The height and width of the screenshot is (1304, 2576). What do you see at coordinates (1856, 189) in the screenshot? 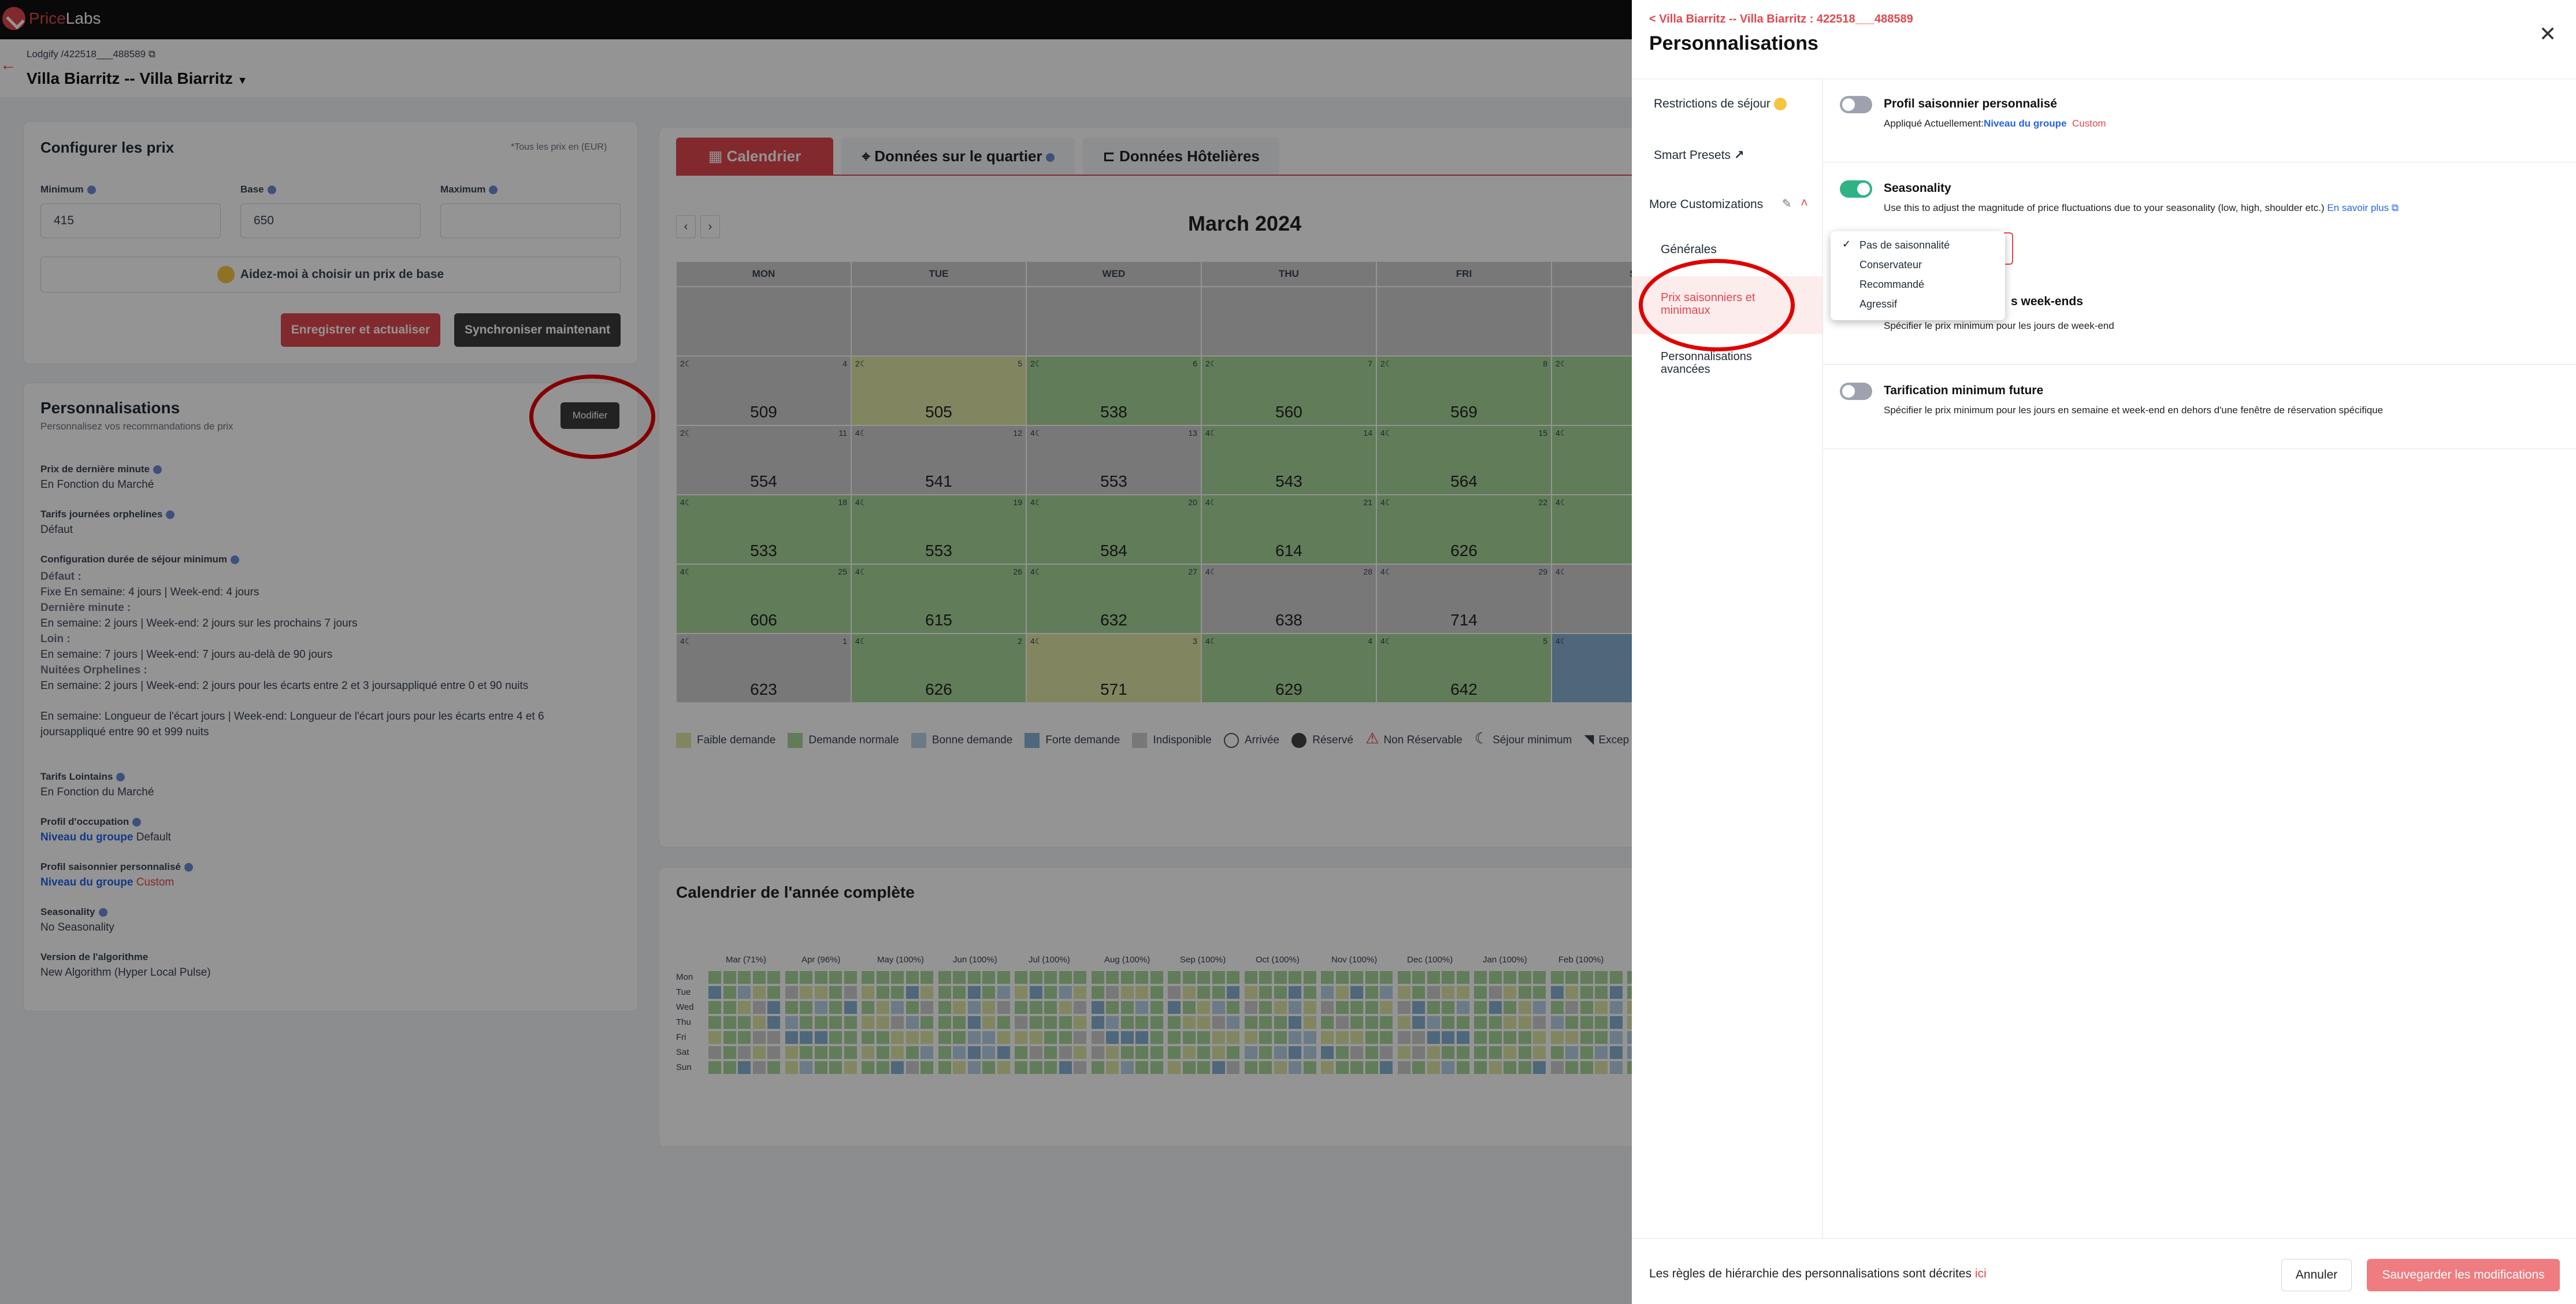
I see `seasonality-toggle` at bounding box center [1856, 189].